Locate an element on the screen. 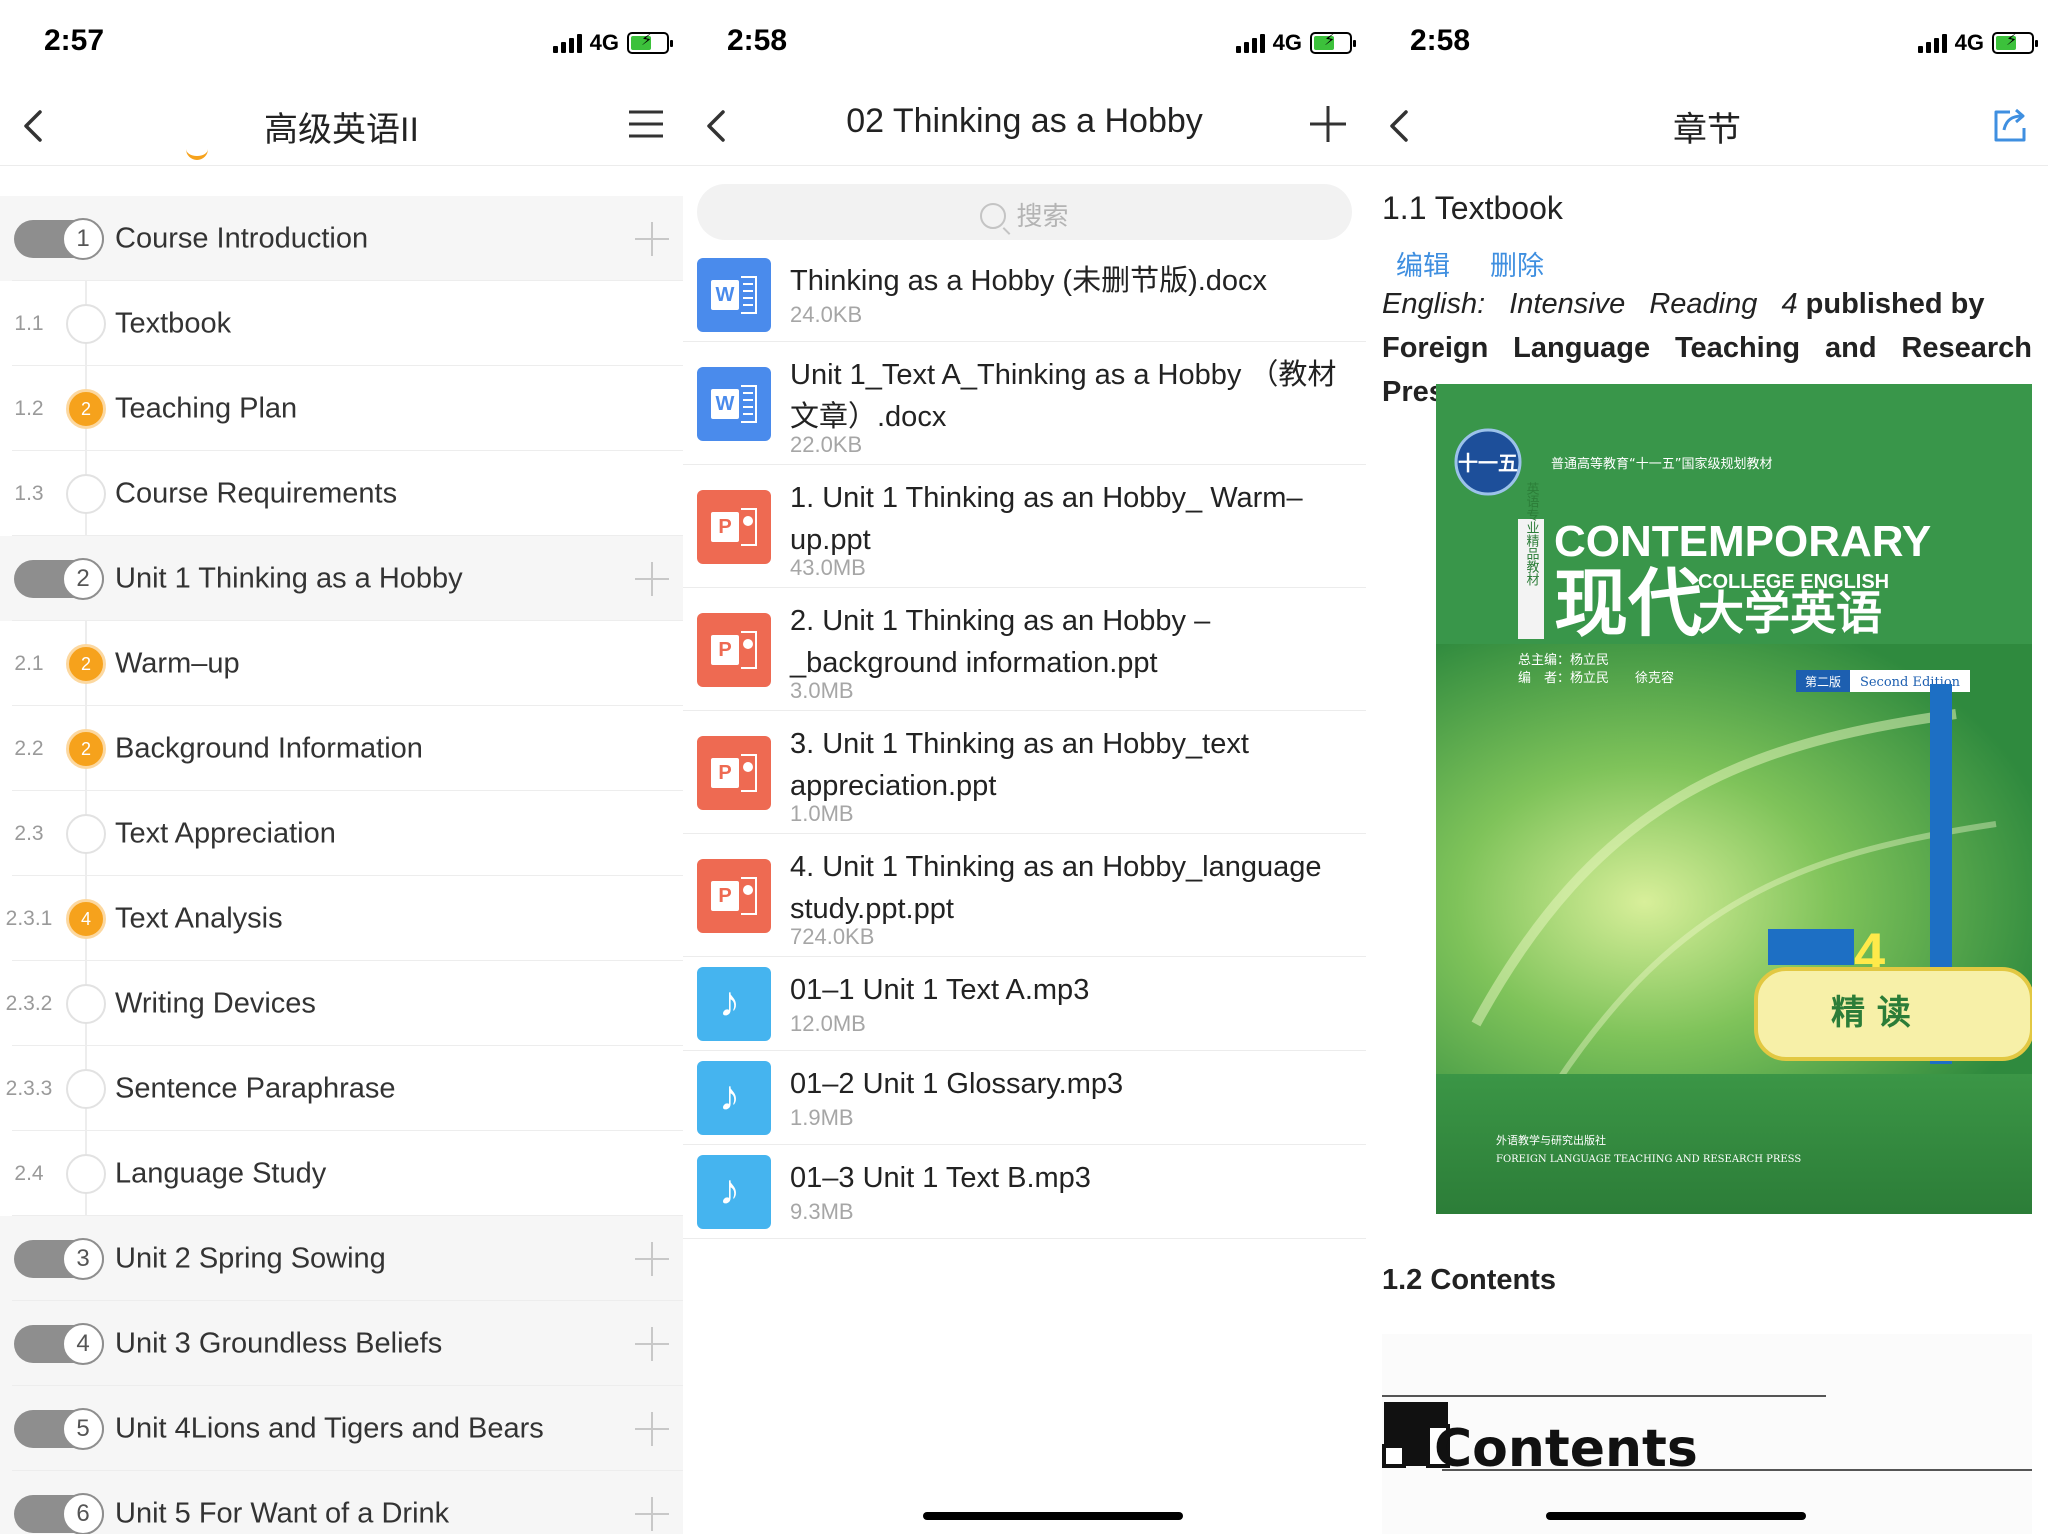 The height and width of the screenshot is (1534, 2048). file-row: ♪ 01–2 Unit 1 Glossary.mp3 1.9MB is located at coordinates (1024, 1098).